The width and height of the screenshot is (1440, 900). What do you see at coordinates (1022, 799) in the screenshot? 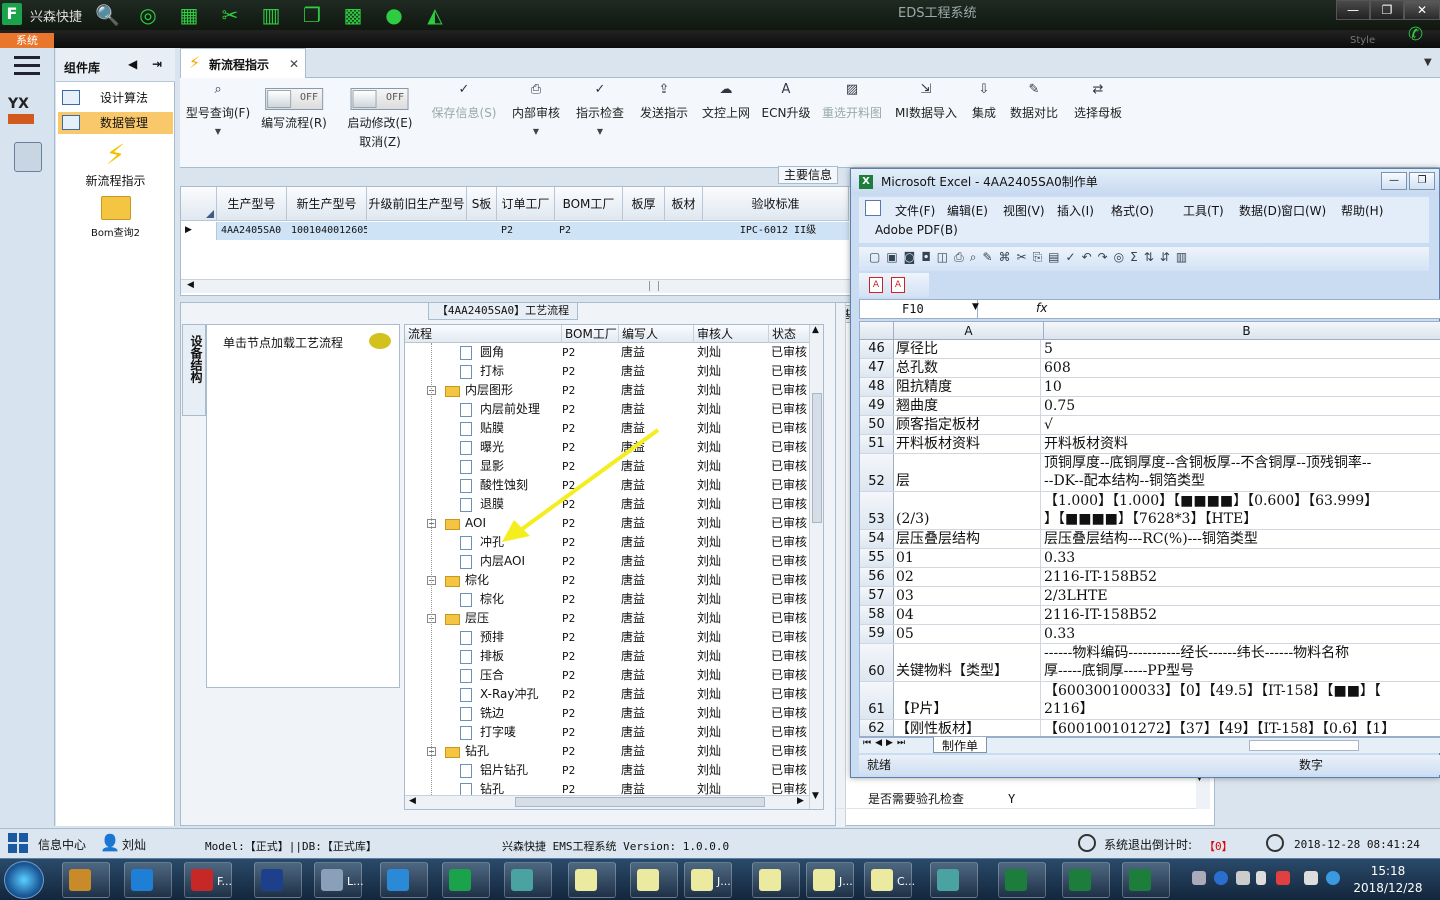
I see `info-row: 是否需要验孔检查 Y` at bounding box center [1022, 799].